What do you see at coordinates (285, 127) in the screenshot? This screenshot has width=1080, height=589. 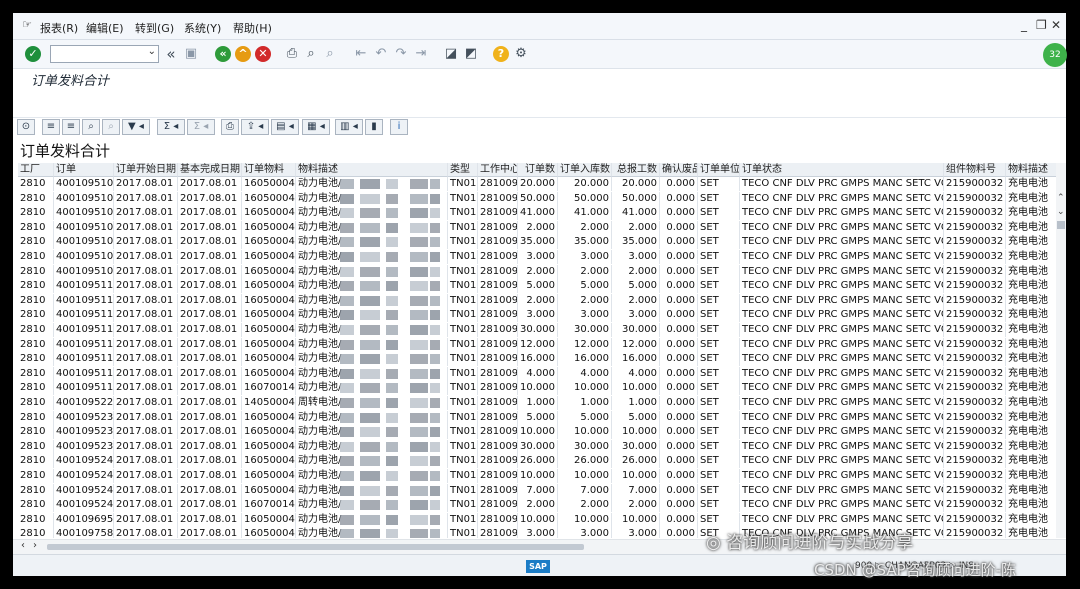 I see `layout-icon: ▤ ◂` at bounding box center [285, 127].